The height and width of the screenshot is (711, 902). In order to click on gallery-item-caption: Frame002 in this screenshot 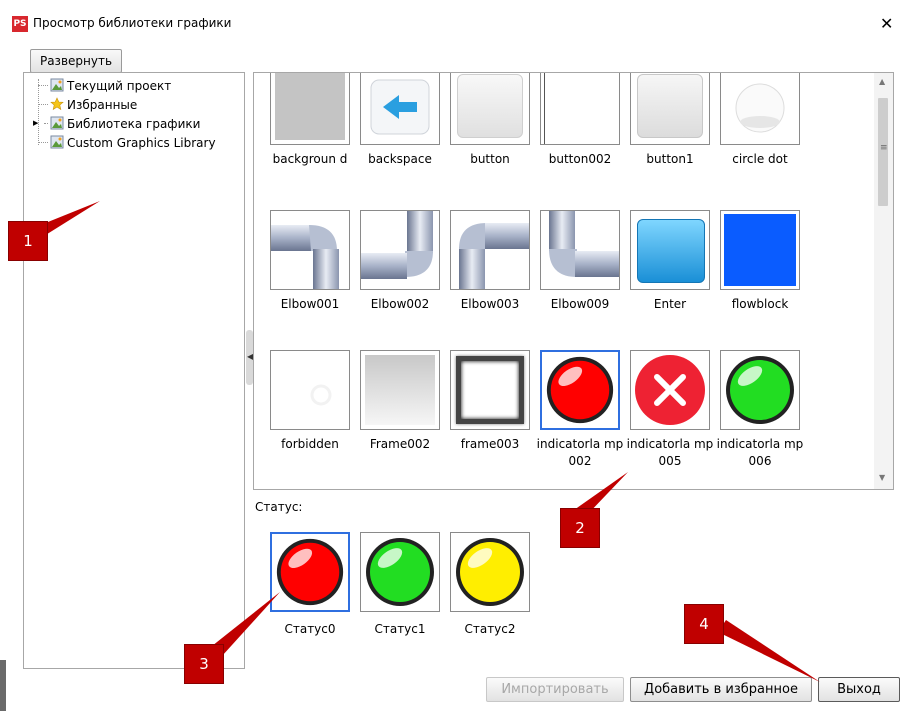, I will do `click(400, 444)`.